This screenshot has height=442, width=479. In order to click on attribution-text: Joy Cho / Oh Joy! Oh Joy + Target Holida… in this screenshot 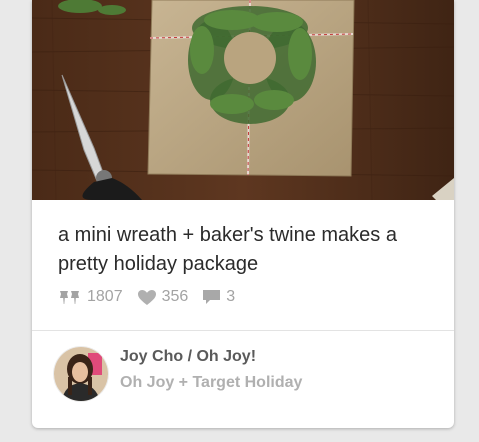, I will do `click(211, 371)`.